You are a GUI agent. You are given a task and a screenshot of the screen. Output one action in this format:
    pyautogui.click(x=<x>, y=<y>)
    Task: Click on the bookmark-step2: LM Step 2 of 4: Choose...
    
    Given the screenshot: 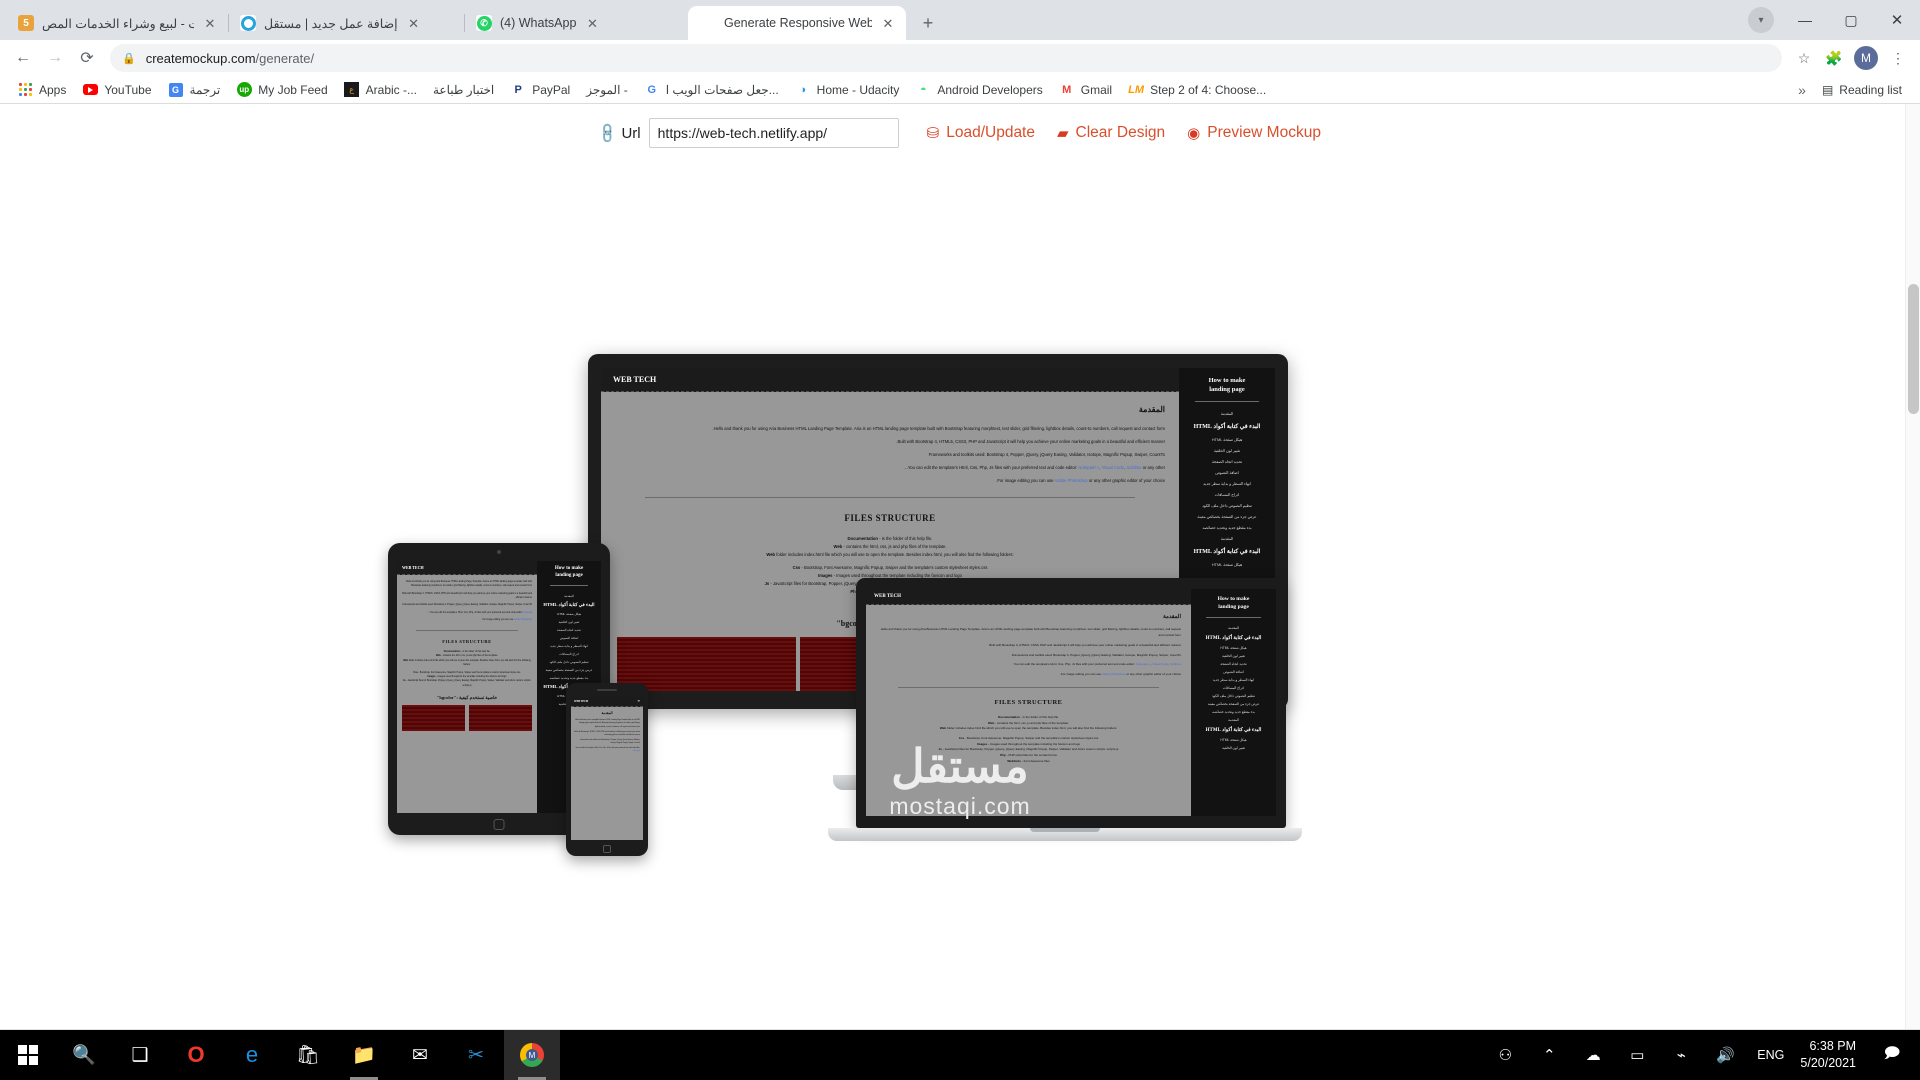 What is the action you would take?
    pyautogui.click(x=1197, y=90)
    